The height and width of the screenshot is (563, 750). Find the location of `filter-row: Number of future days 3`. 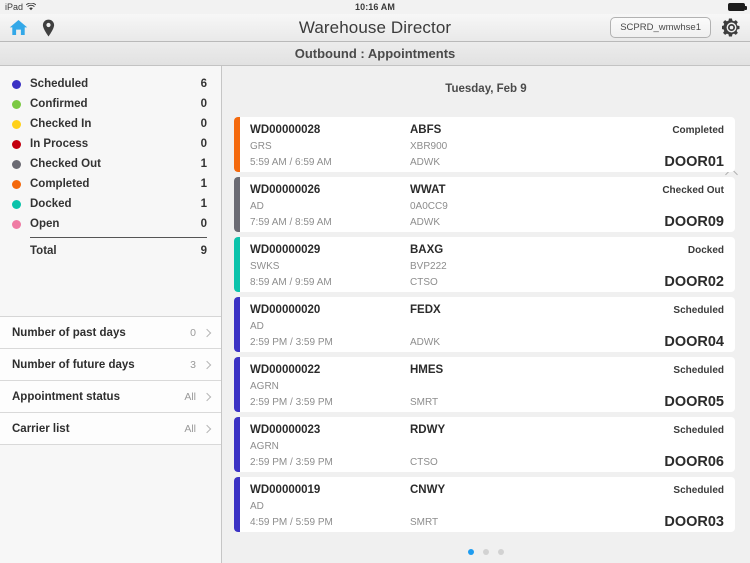

filter-row: Number of future days 3 is located at coordinates (110, 365).